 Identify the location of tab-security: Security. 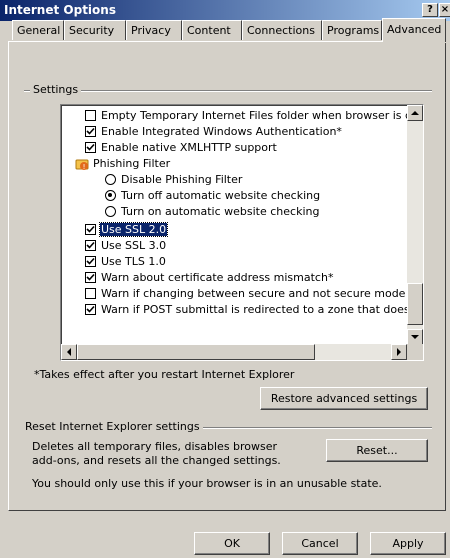
(95, 30).